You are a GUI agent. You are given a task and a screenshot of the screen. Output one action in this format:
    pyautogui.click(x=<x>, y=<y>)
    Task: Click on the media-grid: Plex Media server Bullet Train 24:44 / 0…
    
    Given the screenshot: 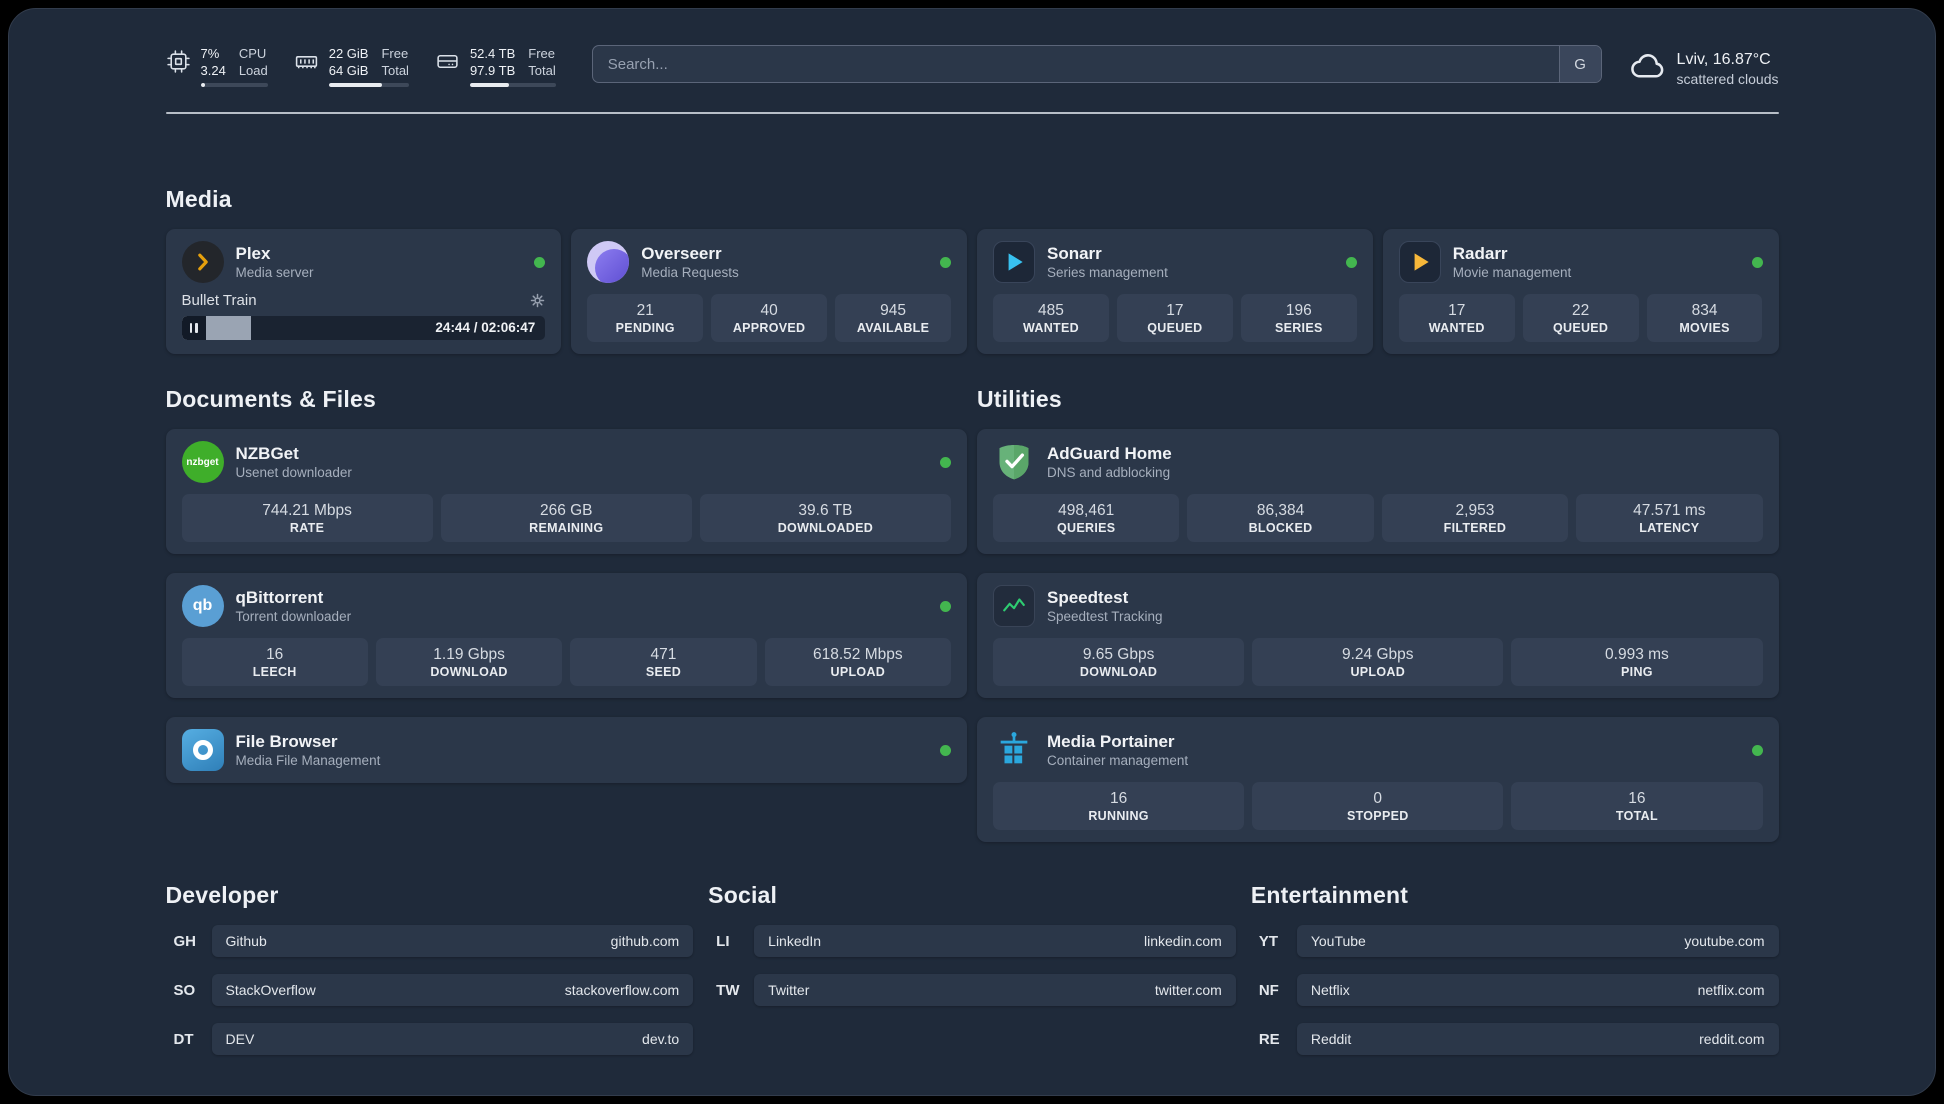 What is the action you would take?
    pyautogui.click(x=972, y=291)
    